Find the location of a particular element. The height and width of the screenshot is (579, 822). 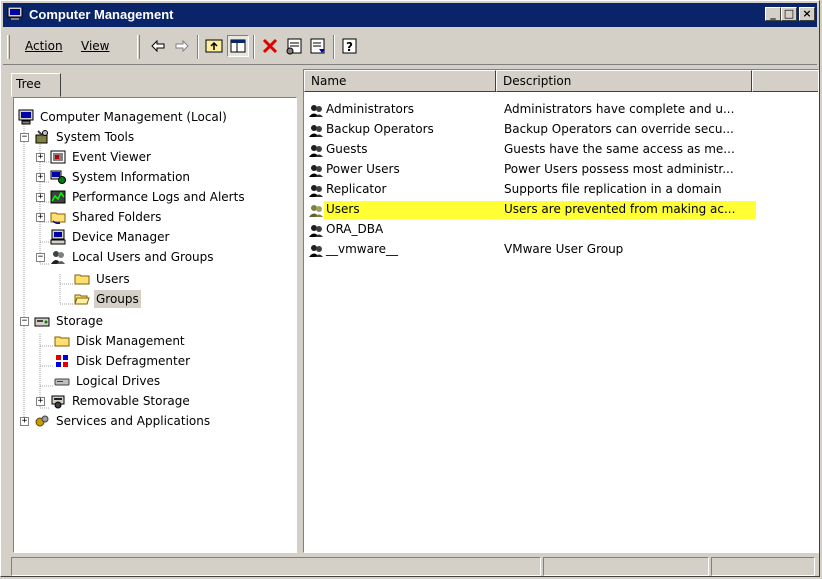

export-list-button is located at coordinates (318, 46).